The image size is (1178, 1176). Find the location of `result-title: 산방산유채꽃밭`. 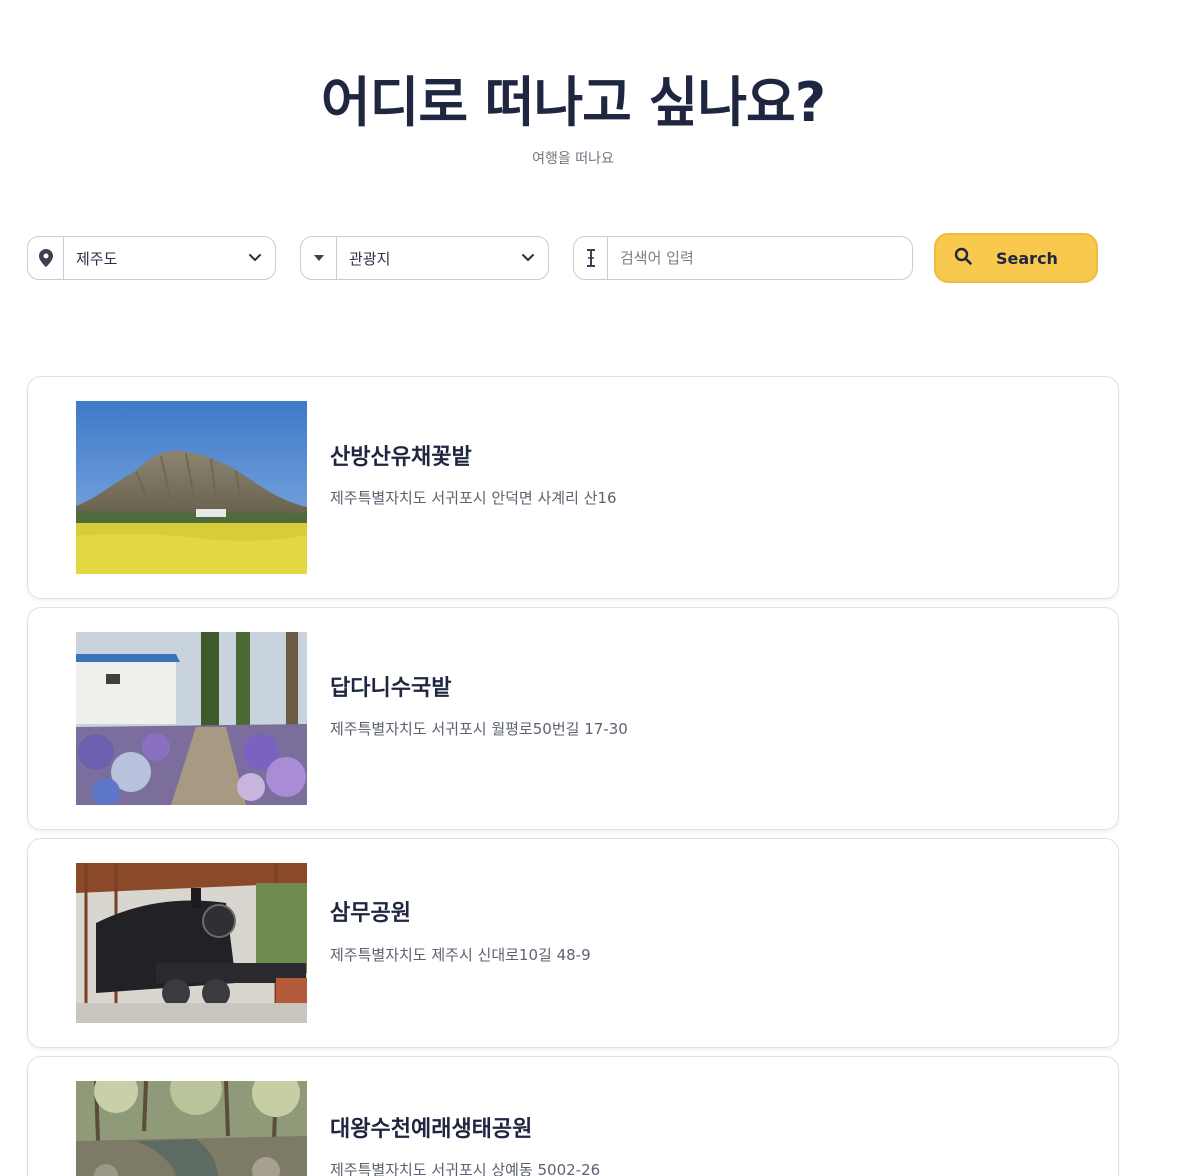

result-title: 산방산유채꽃밭 is located at coordinates (401, 455).